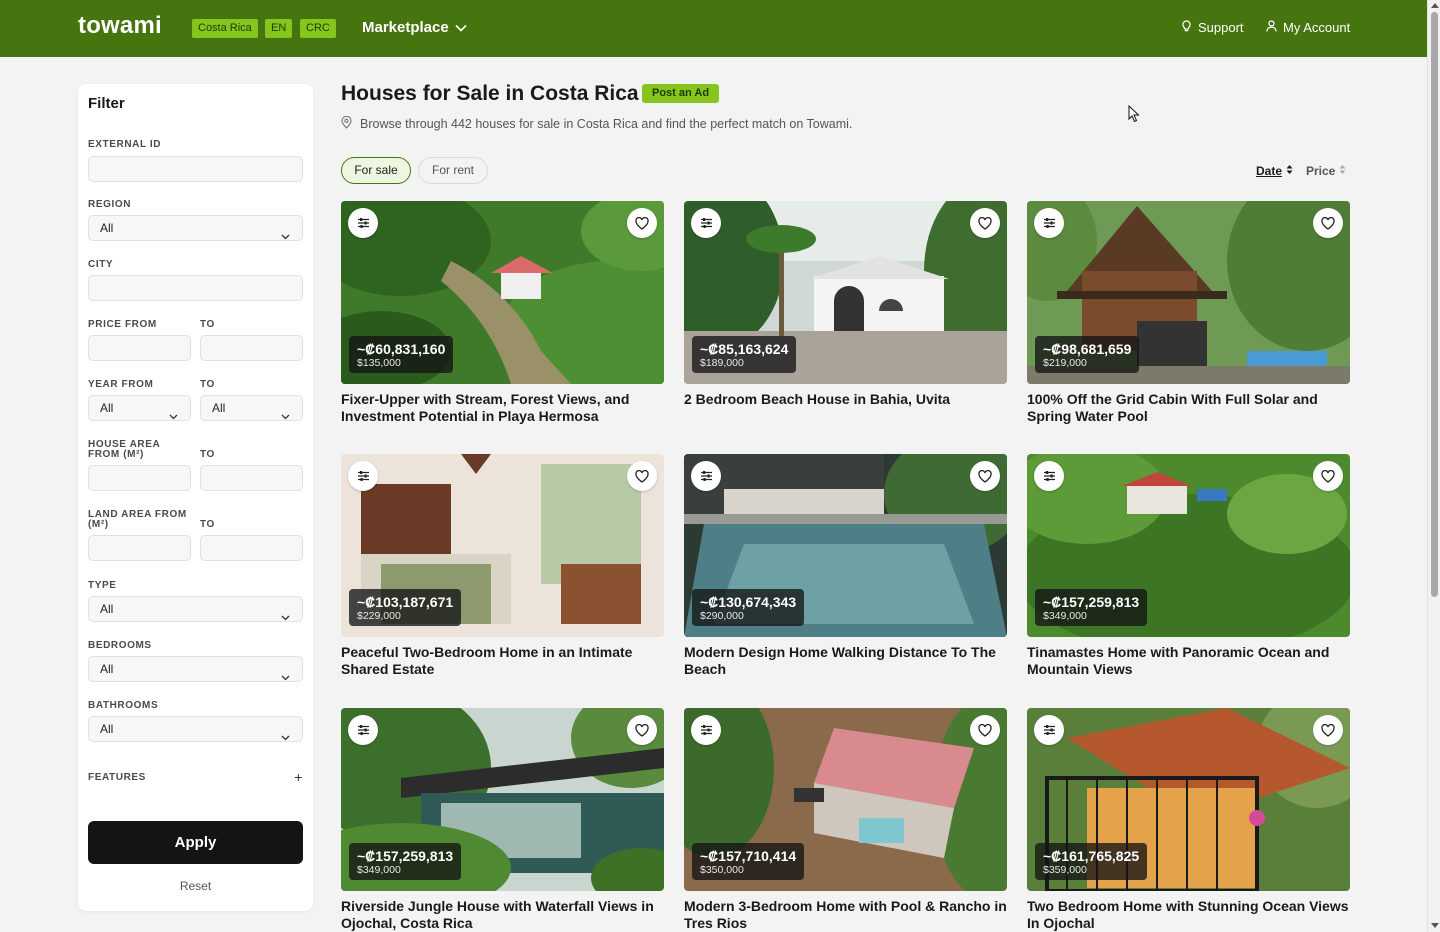 The image size is (1440, 932). Describe the element at coordinates (1221, 27) in the screenshot. I see `support-label: Support` at that location.